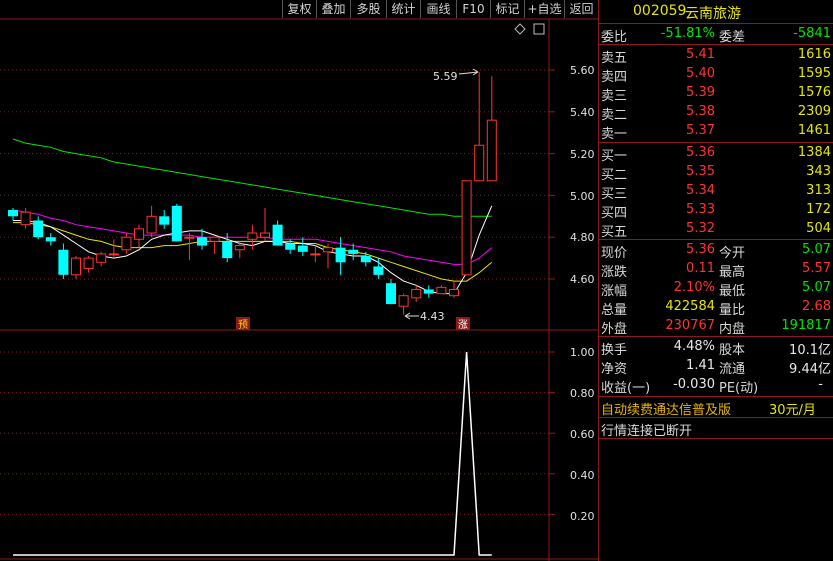  I want to click on stat-row: 外盘 230767 内盘 191817, so click(716, 327).